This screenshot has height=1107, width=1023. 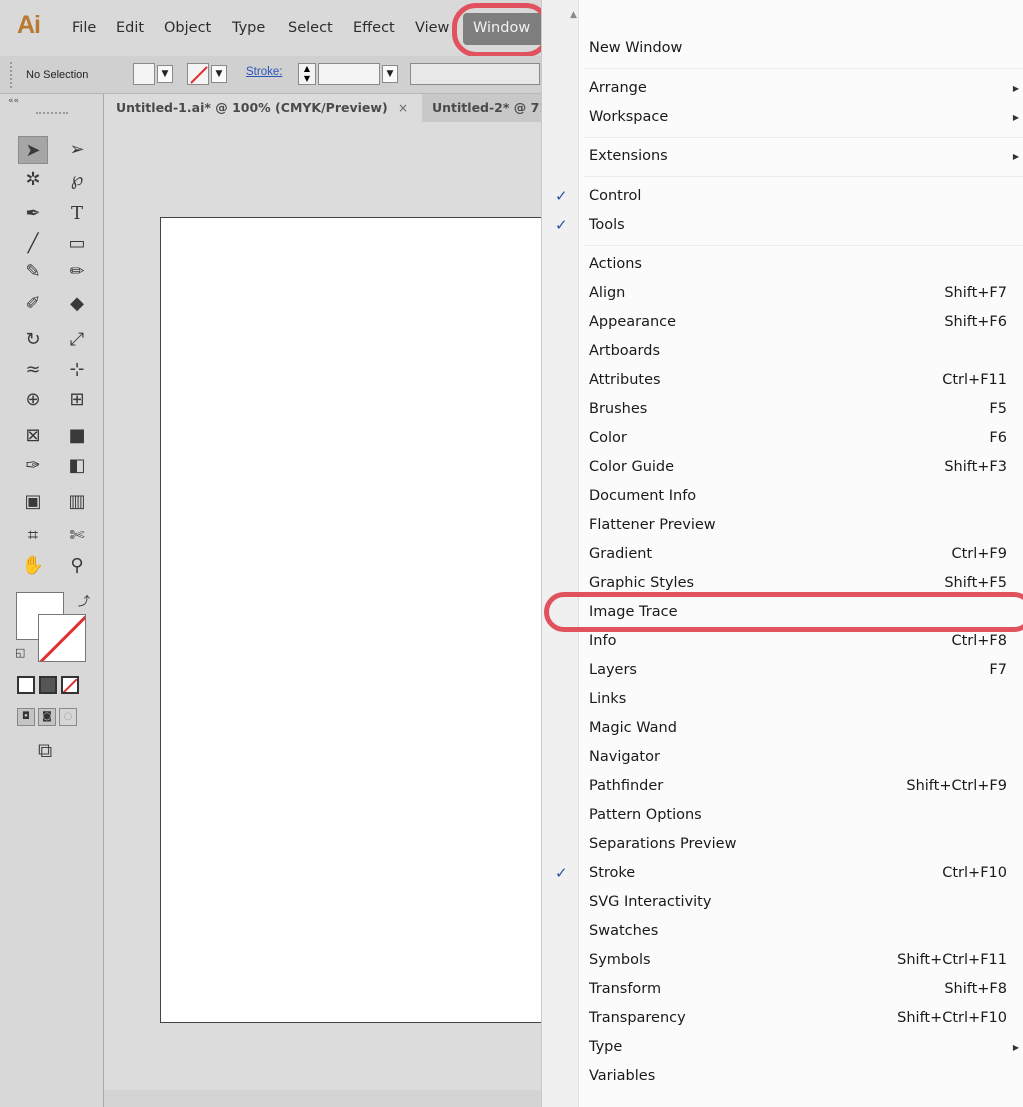 I want to click on magic-wand-tool-icon: ✲, so click(x=33, y=180).